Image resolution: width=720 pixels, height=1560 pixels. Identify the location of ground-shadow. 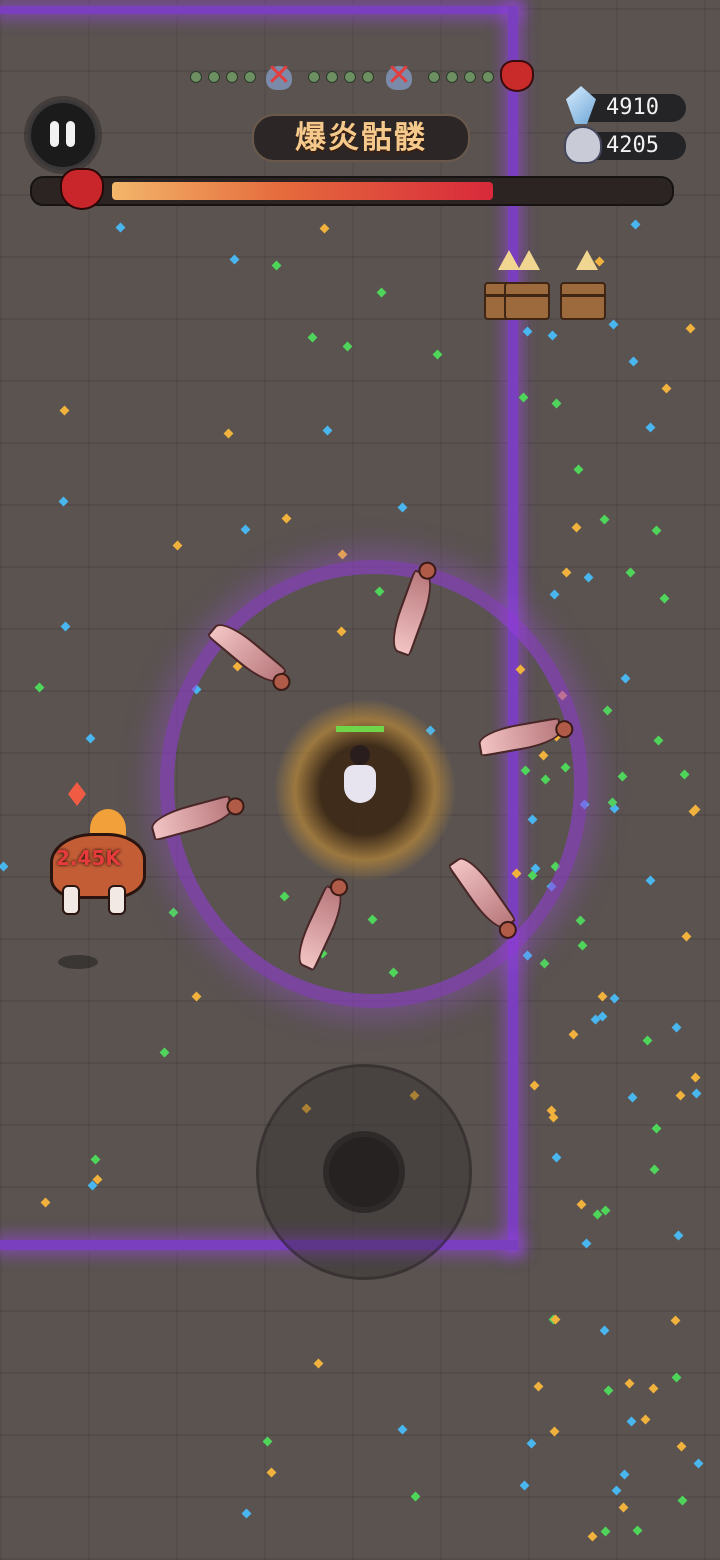
(78, 962).